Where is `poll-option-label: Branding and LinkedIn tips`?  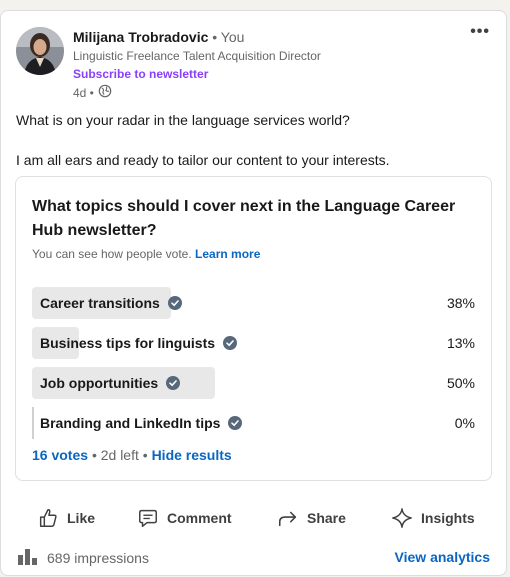
poll-option-label: Branding and LinkedIn tips is located at coordinates (130, 423).